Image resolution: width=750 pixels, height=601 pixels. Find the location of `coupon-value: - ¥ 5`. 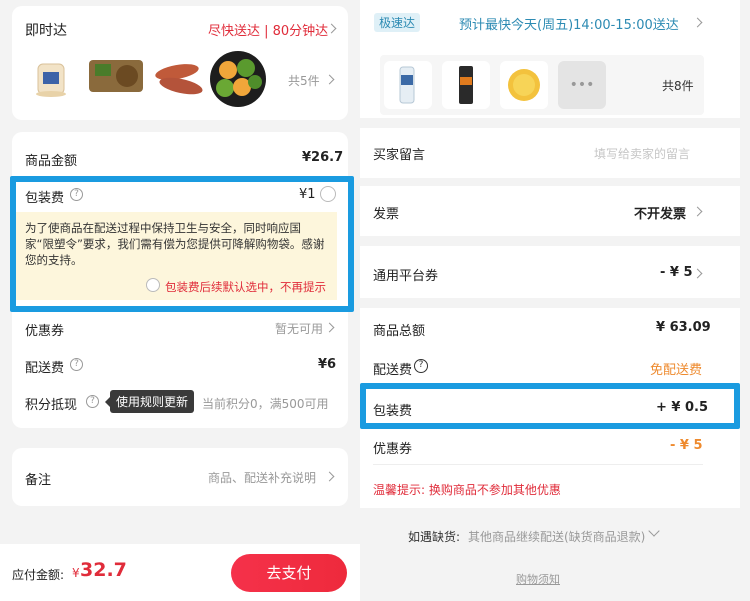

coupon-value: - ¥ 5 is located at coordinates (686, 445).